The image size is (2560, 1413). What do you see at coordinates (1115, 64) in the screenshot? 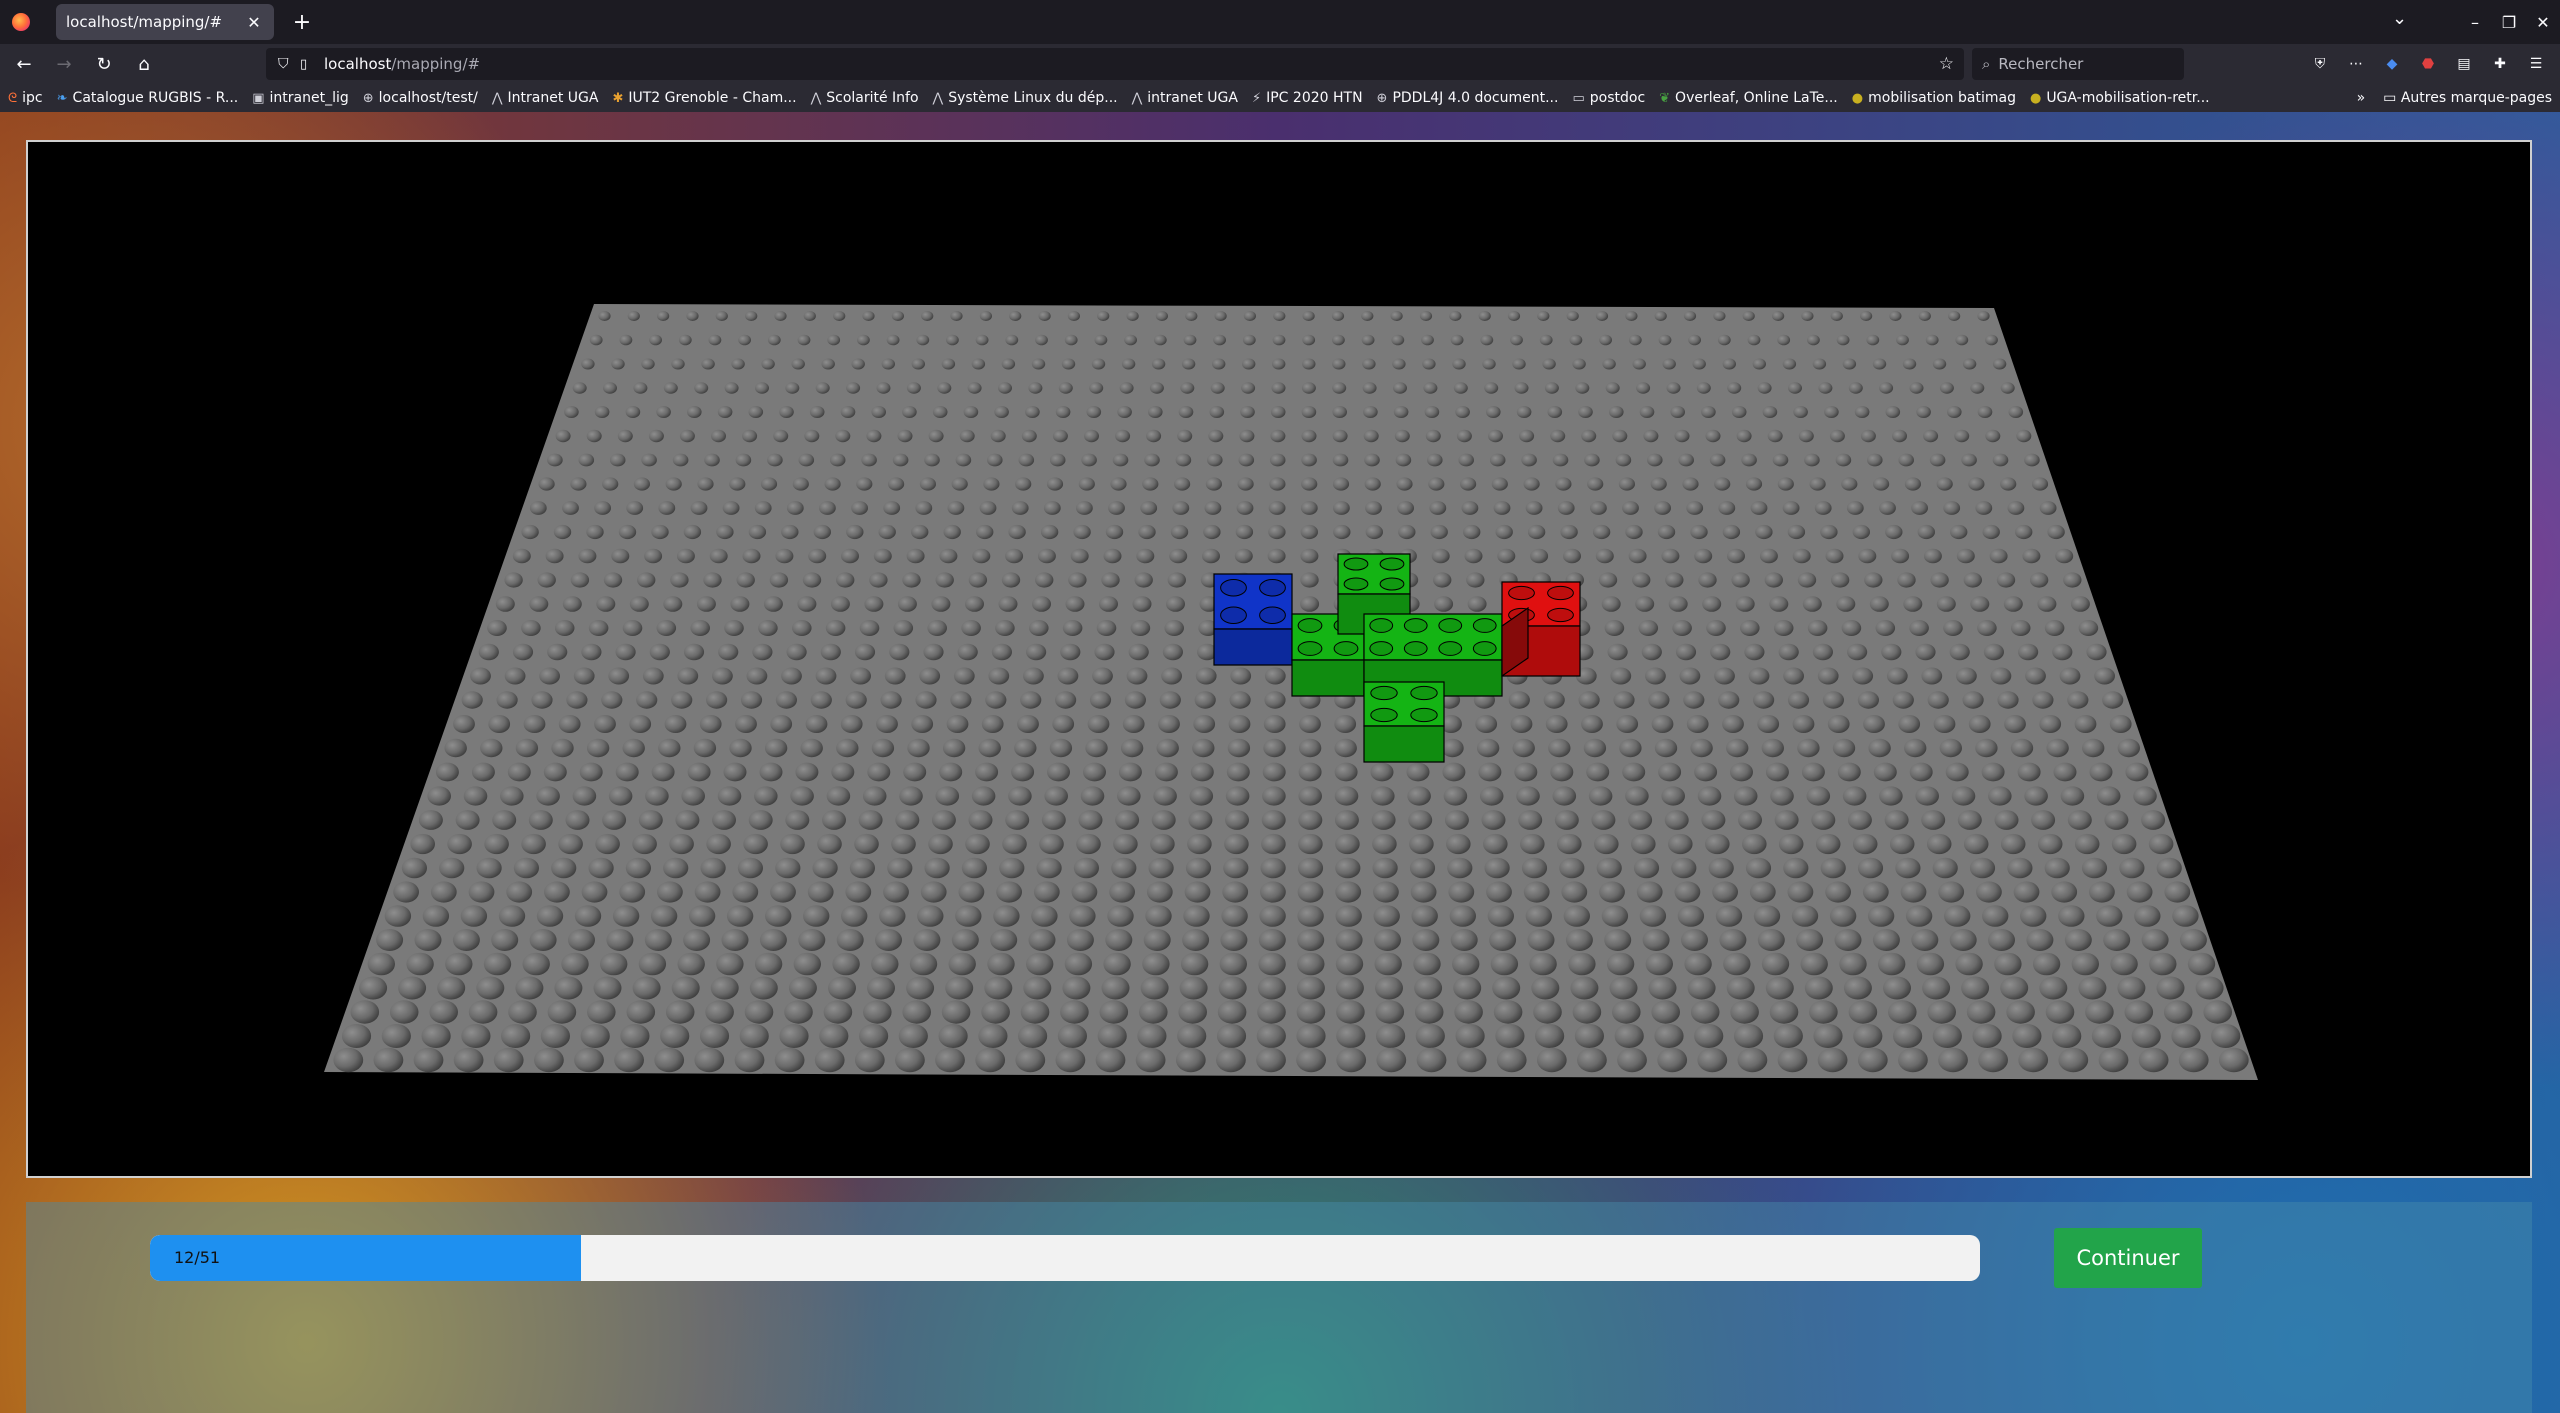
I see `url-bar: ⛉ ▯ localhost/mapping/# ☆` at bounding box center [1115, 64].